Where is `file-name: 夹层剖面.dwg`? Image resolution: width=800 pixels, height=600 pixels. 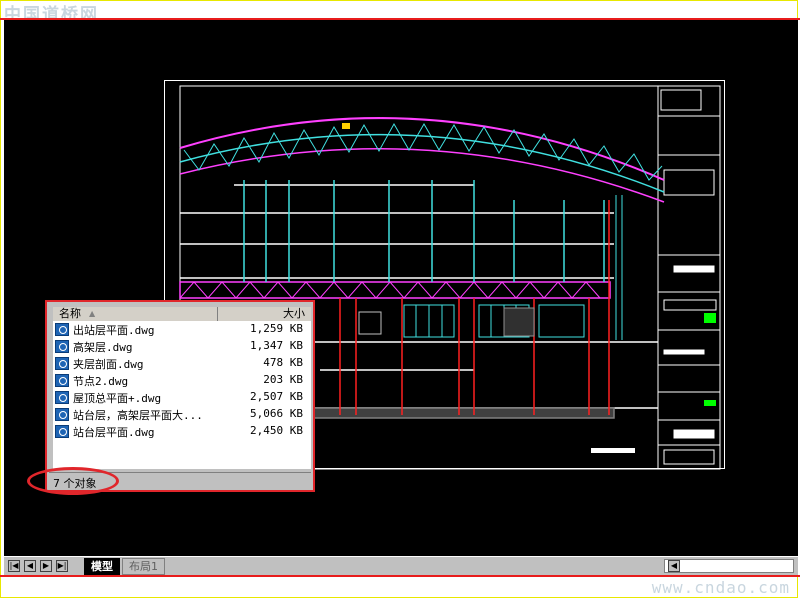
file-name: 夹层剖面.dwg is located at coordinates (108, 364).